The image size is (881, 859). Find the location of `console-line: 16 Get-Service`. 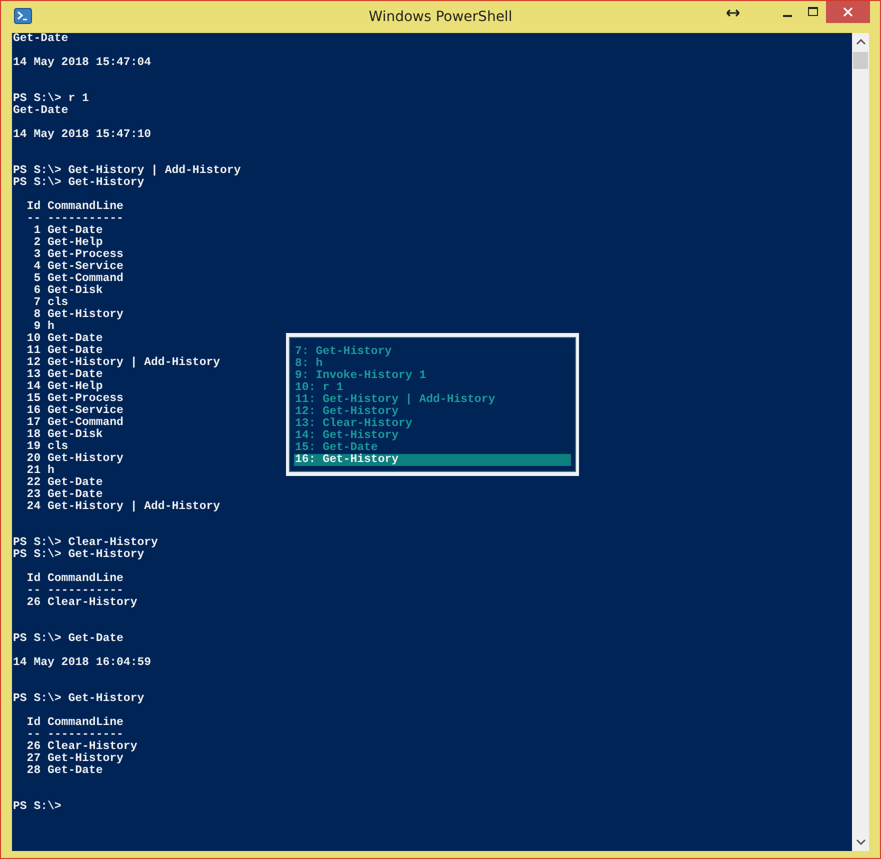

console-line: 16 Get-Service is located at coordinates (75, 411).